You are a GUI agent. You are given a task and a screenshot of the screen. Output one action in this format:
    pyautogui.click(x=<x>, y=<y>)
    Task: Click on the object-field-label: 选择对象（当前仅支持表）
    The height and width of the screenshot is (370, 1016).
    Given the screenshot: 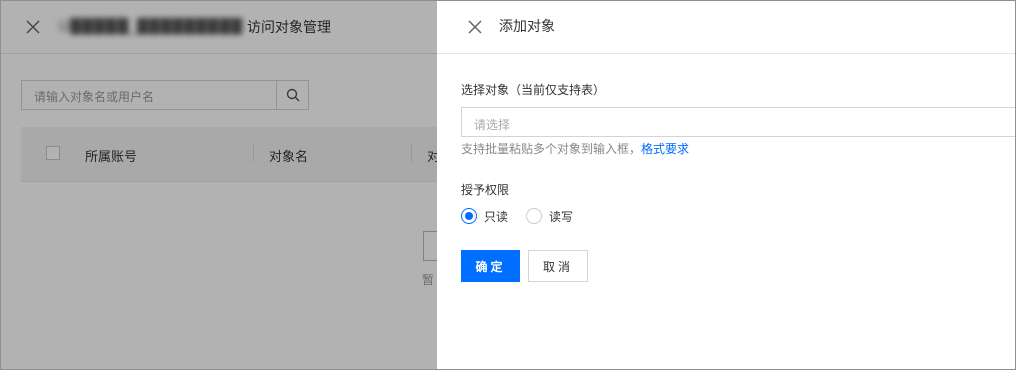 What is the action you would take?
    pyautogui.click(x=533, y=90)
    